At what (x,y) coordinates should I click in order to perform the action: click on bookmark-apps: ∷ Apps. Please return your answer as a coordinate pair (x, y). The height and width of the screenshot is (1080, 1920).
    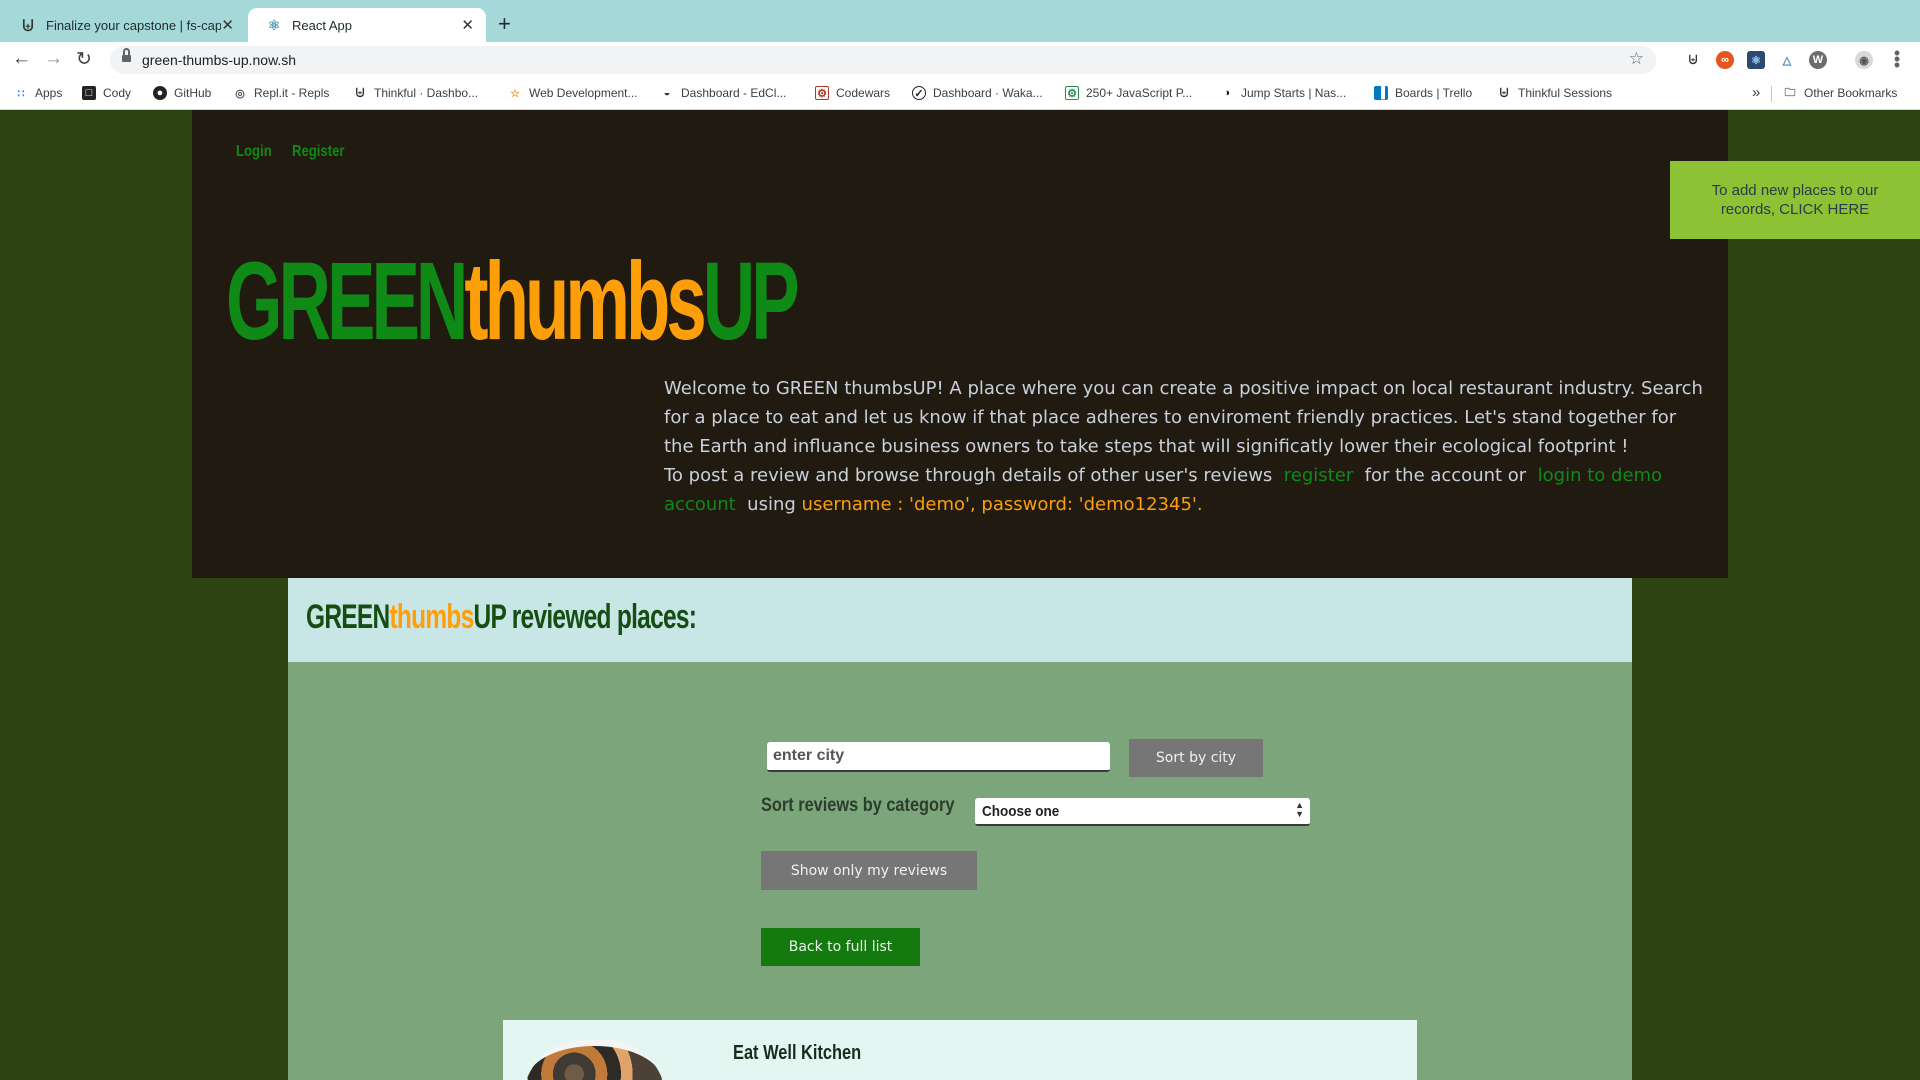
    Looking at the image, I should click on (38, 93).